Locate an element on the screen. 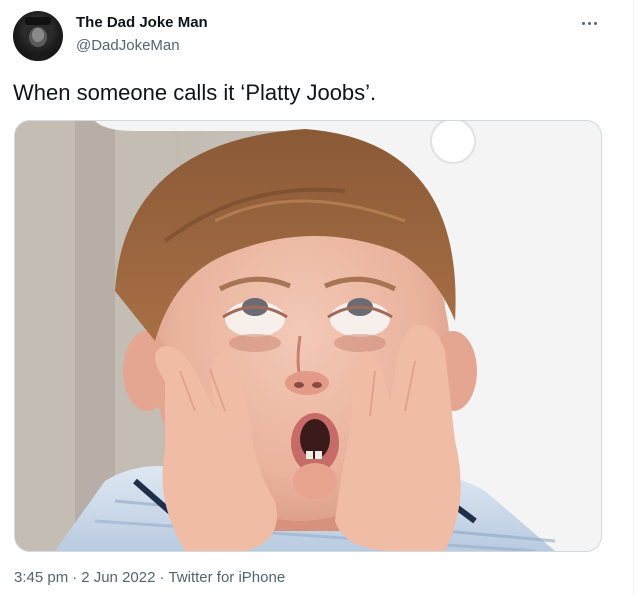  tweet-metadata: 3:45 pm · 2 Jun 2022 · Twitter for iPhone is located at coordinates (149, 577).